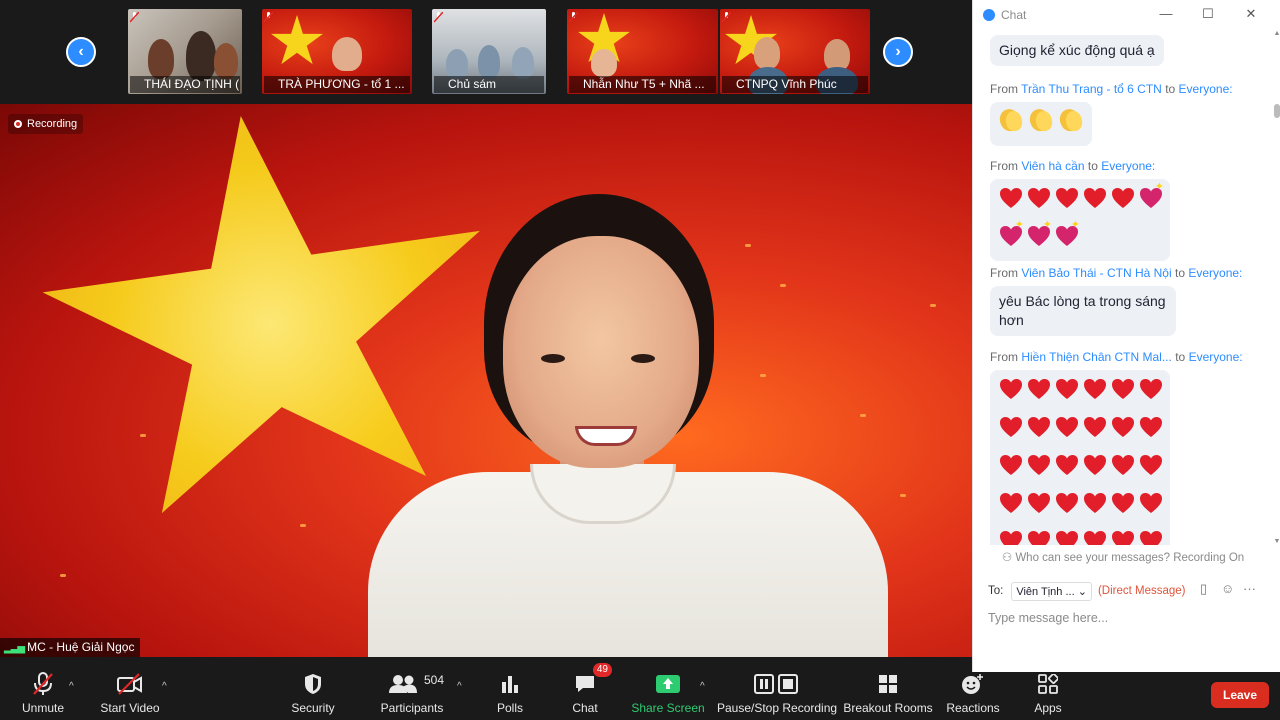  I want to click on signal-strength-icon: ▂▃▅, so click(14, 648).